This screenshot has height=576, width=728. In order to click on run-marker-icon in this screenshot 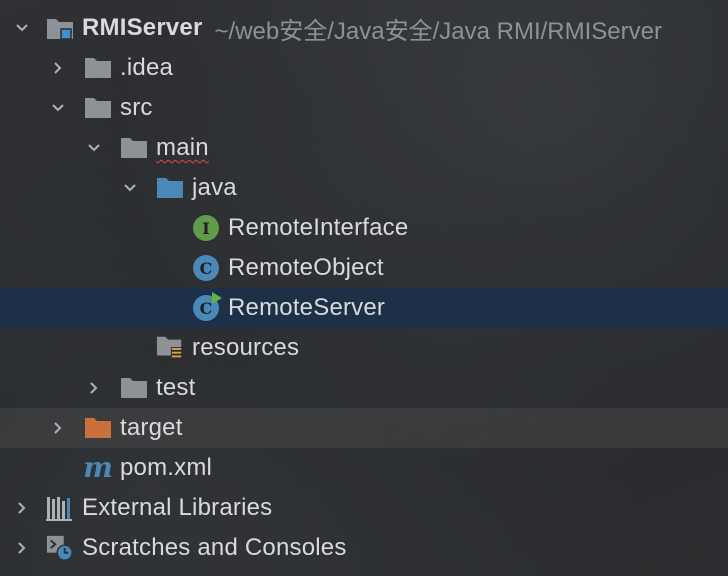, I will do `click(217, 298)`.